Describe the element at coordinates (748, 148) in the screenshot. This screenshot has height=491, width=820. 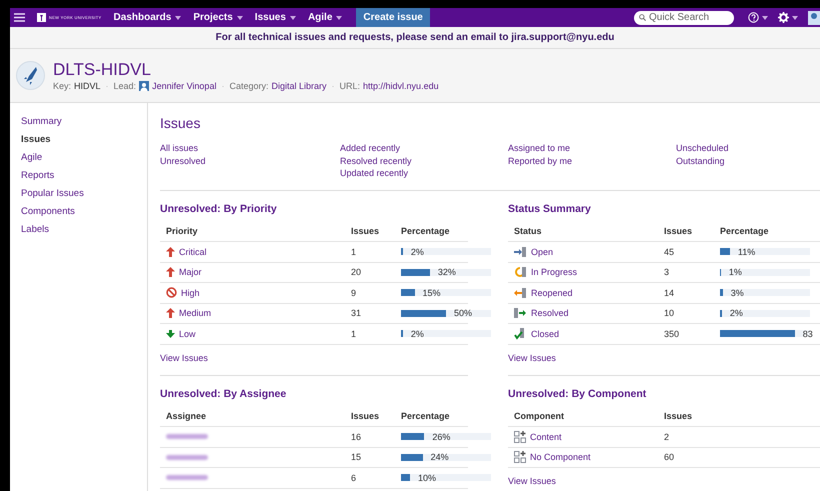
I see `filter-link: Unscheduled` at that location.